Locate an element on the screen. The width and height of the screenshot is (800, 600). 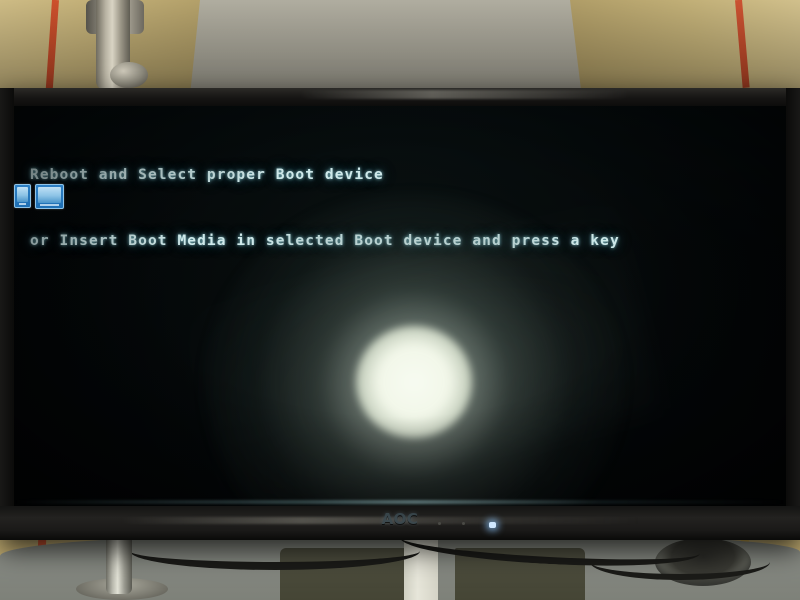
bezel-bottom-highlight is located at coordinates (380, 520).